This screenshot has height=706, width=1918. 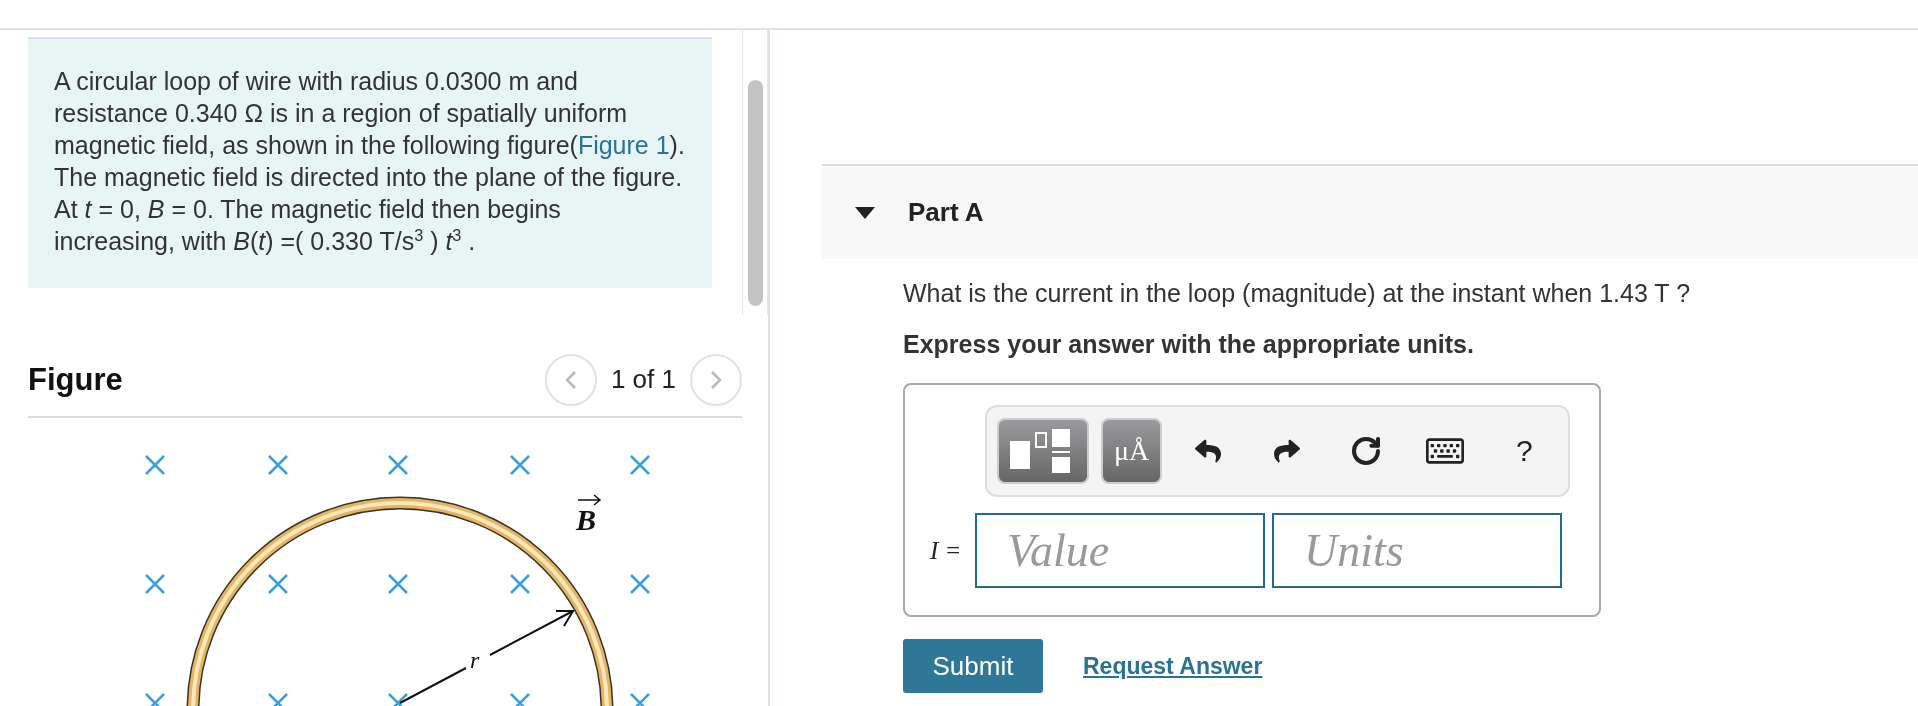 What do you see at coordinates (1173, 666) in the screenshot?
I see `request-answer-link: Request Answer` at bounding box center [1173, 666].